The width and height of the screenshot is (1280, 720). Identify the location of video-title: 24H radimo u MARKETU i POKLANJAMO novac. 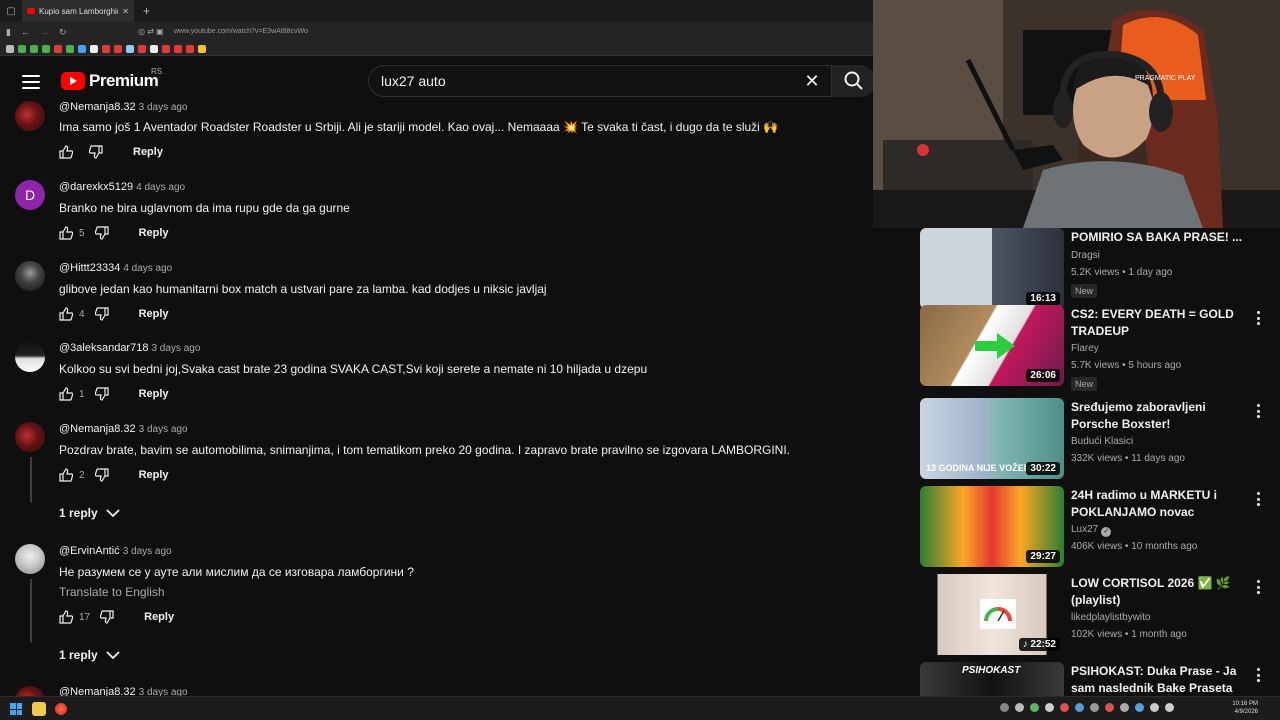
(1161, 504).